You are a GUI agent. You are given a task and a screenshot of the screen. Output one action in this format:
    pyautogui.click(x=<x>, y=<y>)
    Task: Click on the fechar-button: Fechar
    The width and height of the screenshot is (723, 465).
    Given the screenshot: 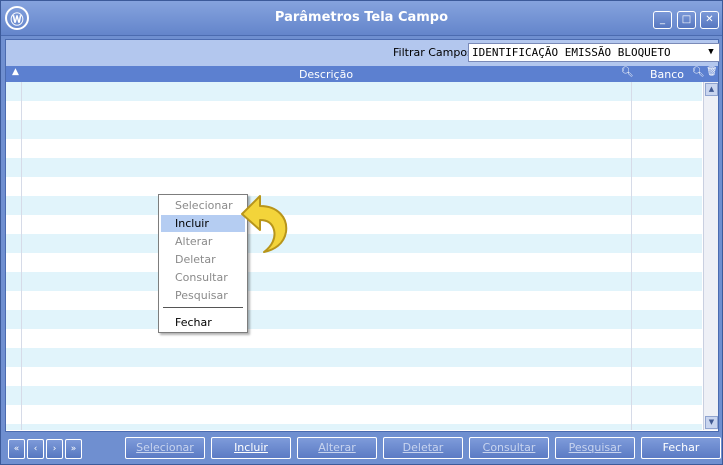 What is the action you would take?
    pyautogui.click(x=681, y=448)
    